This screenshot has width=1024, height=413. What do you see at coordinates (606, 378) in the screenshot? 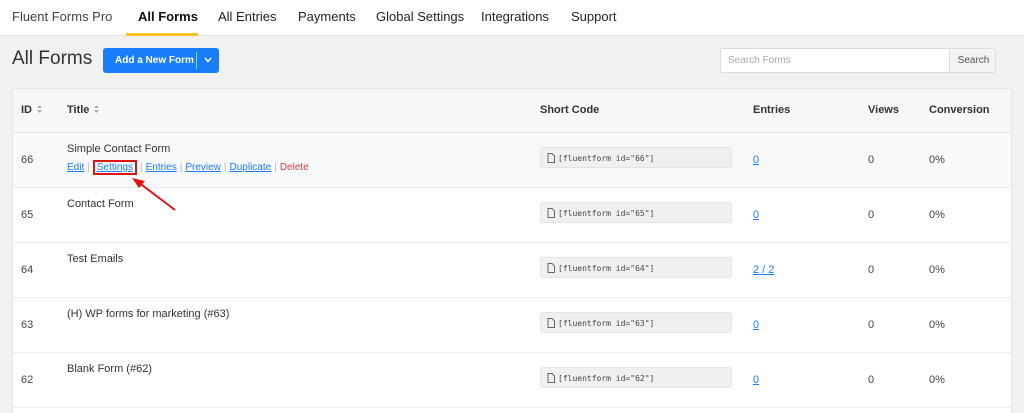
I see `shortcode-text: [fluentform id="62"]` at bounding box center [606, 378].